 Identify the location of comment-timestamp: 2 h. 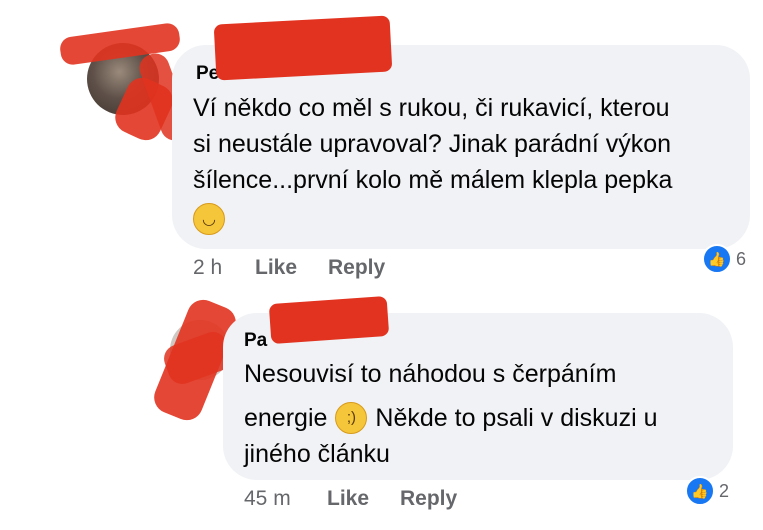
(207, 268).